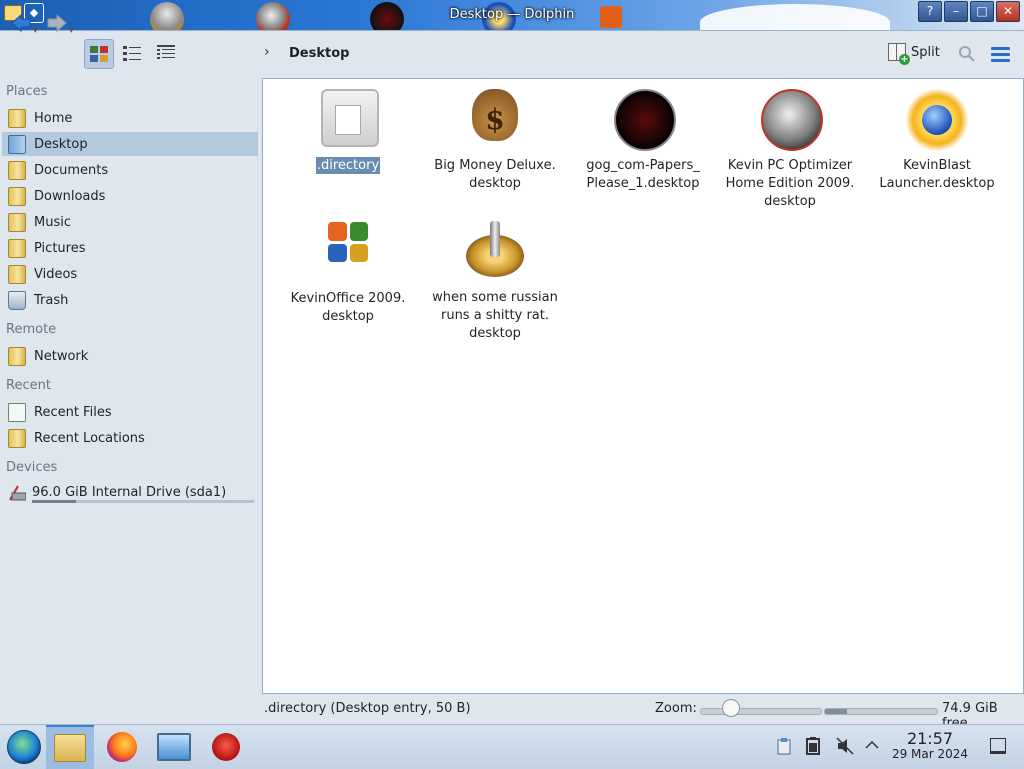  I want to click on file-name-line: Kevin PC Optimizer, so click(790, 165).